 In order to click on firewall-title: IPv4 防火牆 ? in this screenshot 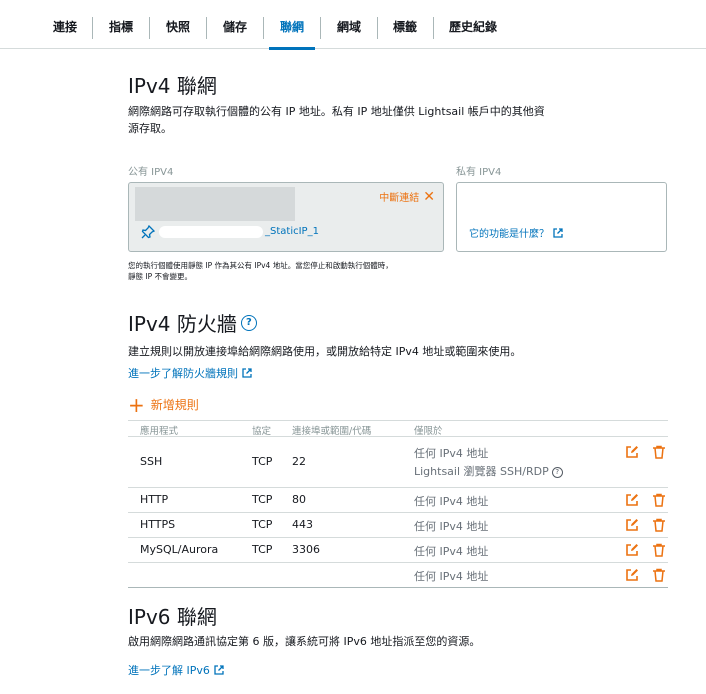, I will do `click(192, 322)`.